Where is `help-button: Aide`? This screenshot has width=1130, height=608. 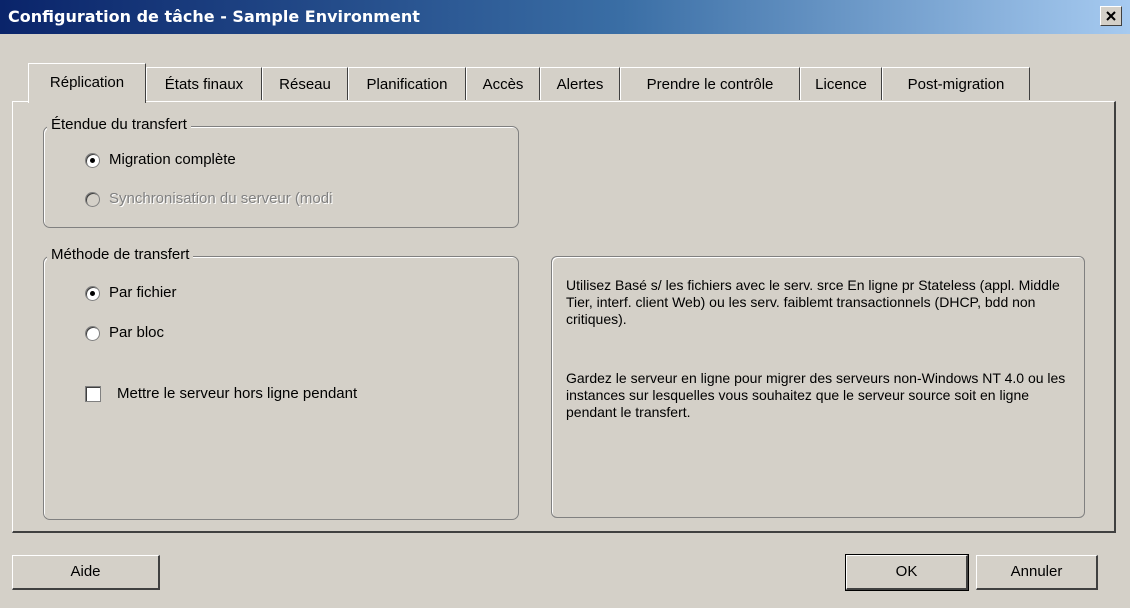
help-button: Aide is located at coordinates (86, 572).